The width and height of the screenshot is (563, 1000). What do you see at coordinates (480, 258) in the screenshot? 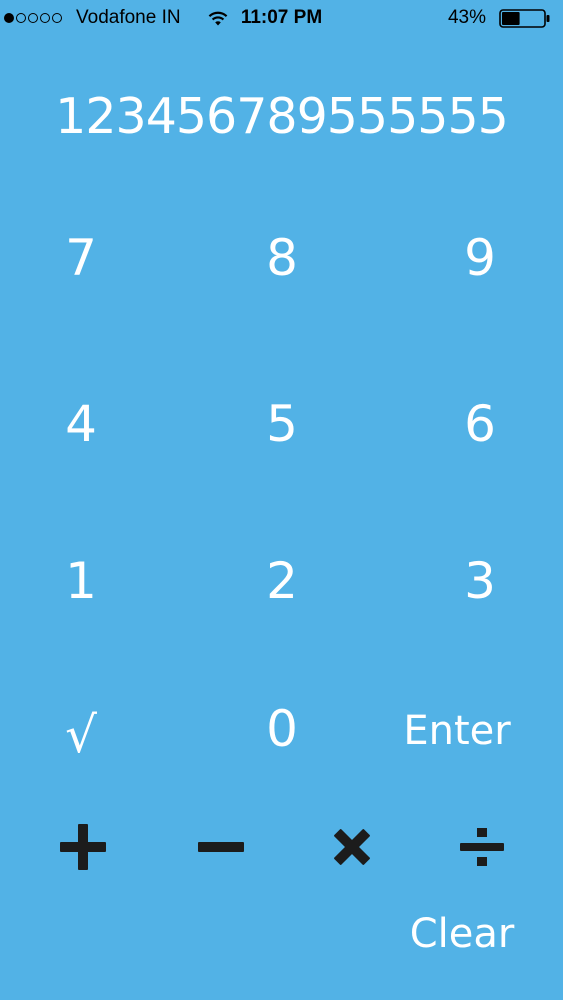
I see `key-9: 9` at bounding box center [480, 258].